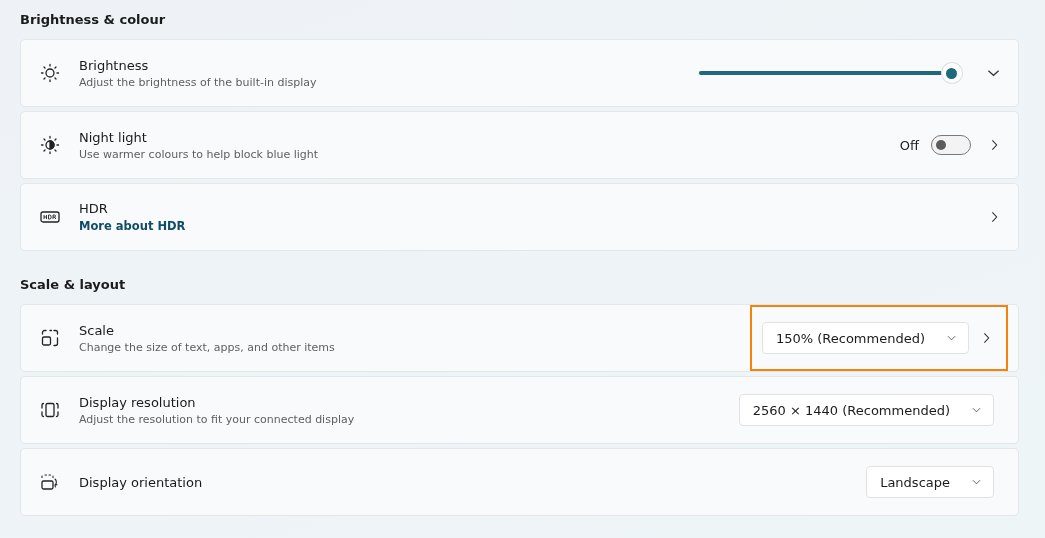  Describe the element at coordinates (50, 482) in the screenshot. I see `orientation-icon` at that location.